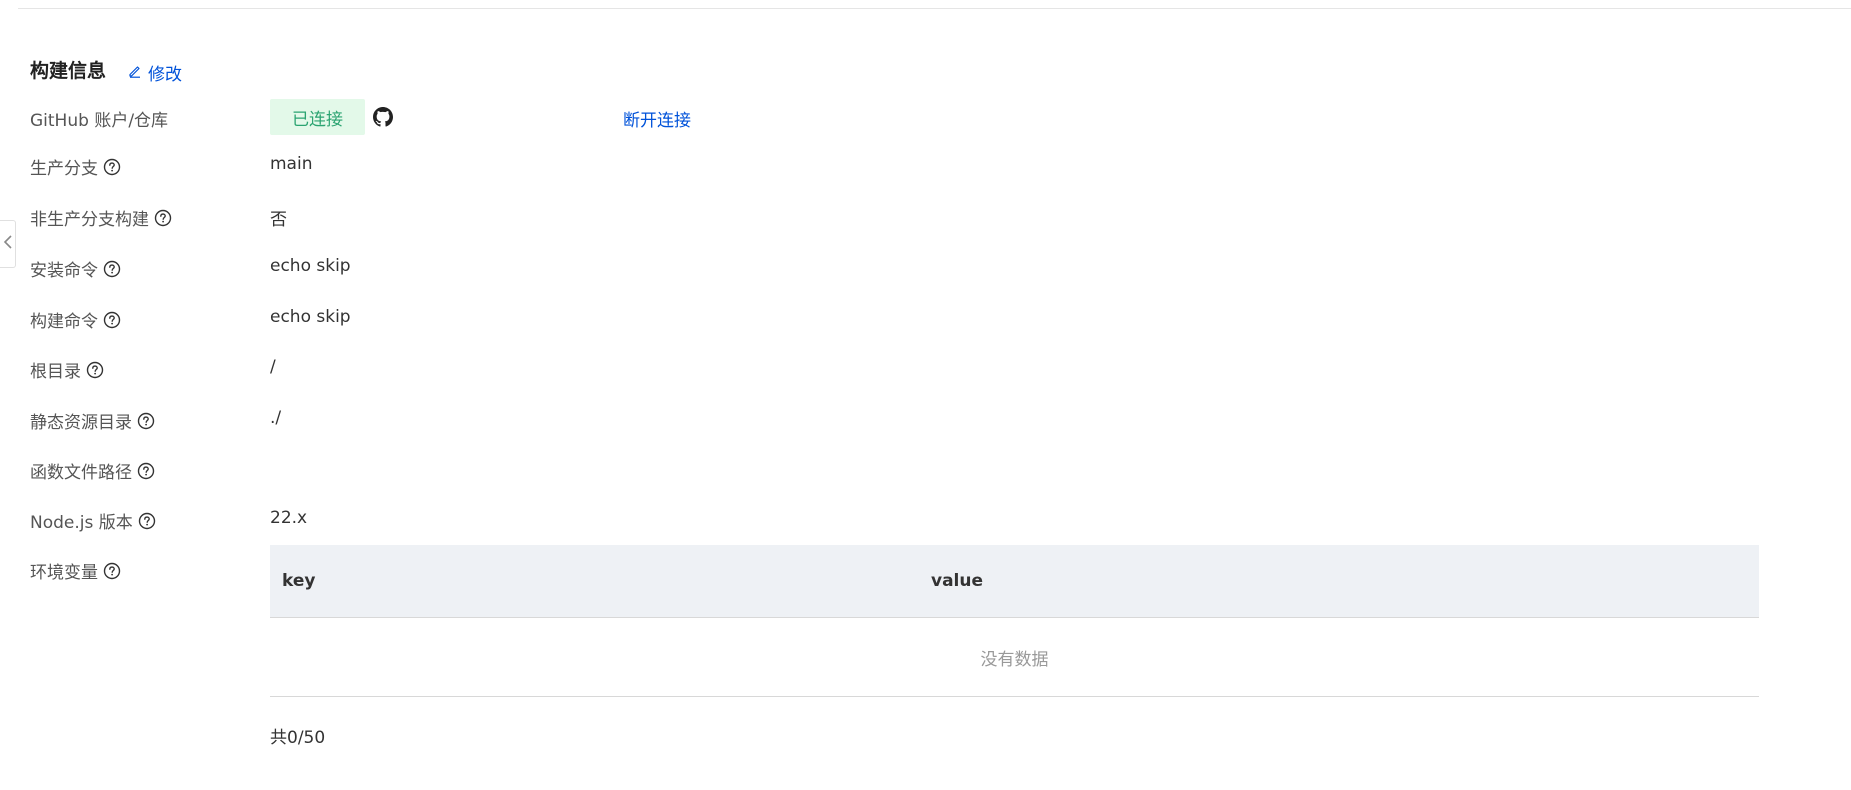 Image resolution: width=1851 pixels, height=790 pixels. What do you see at coordinates (75, 319) in the screenshot?
I see `build-command-label: 构建命令` at bounding box center [75, 319].